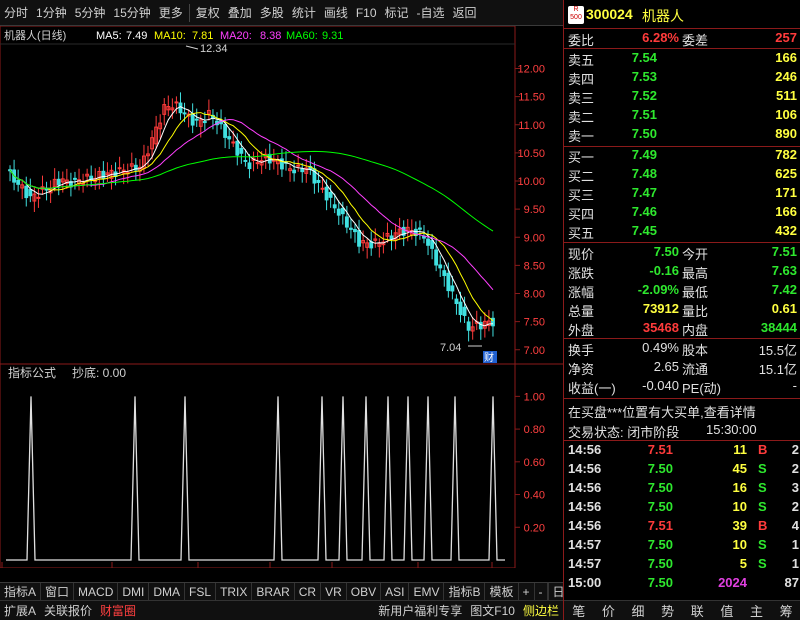 The width and height of the screenshot is (800, 620). What do you see at coordinates (667, 610) in the screenshot?
I see `right-tab-3: 势` at bounding box center [667, 610].